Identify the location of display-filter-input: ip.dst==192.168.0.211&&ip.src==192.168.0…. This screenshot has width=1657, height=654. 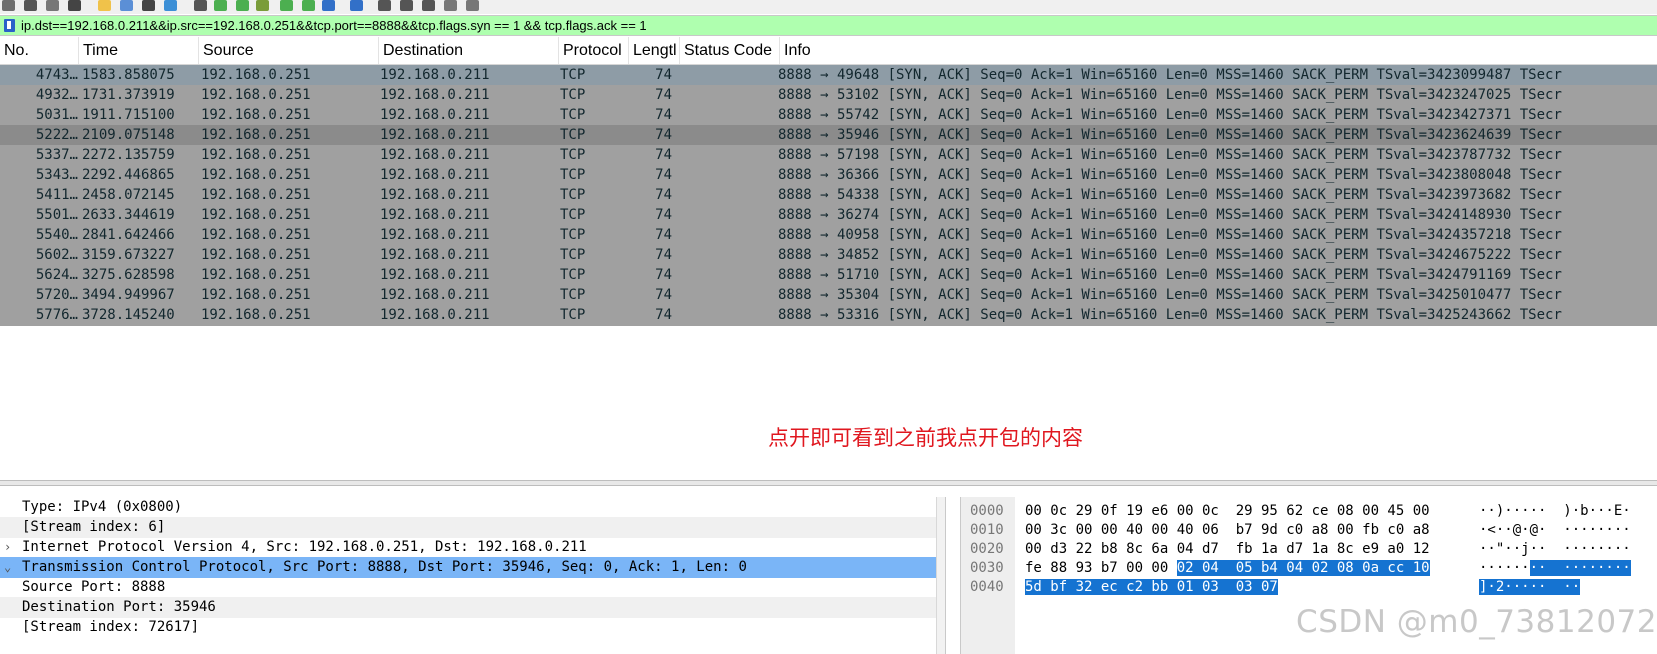
(334, 25).